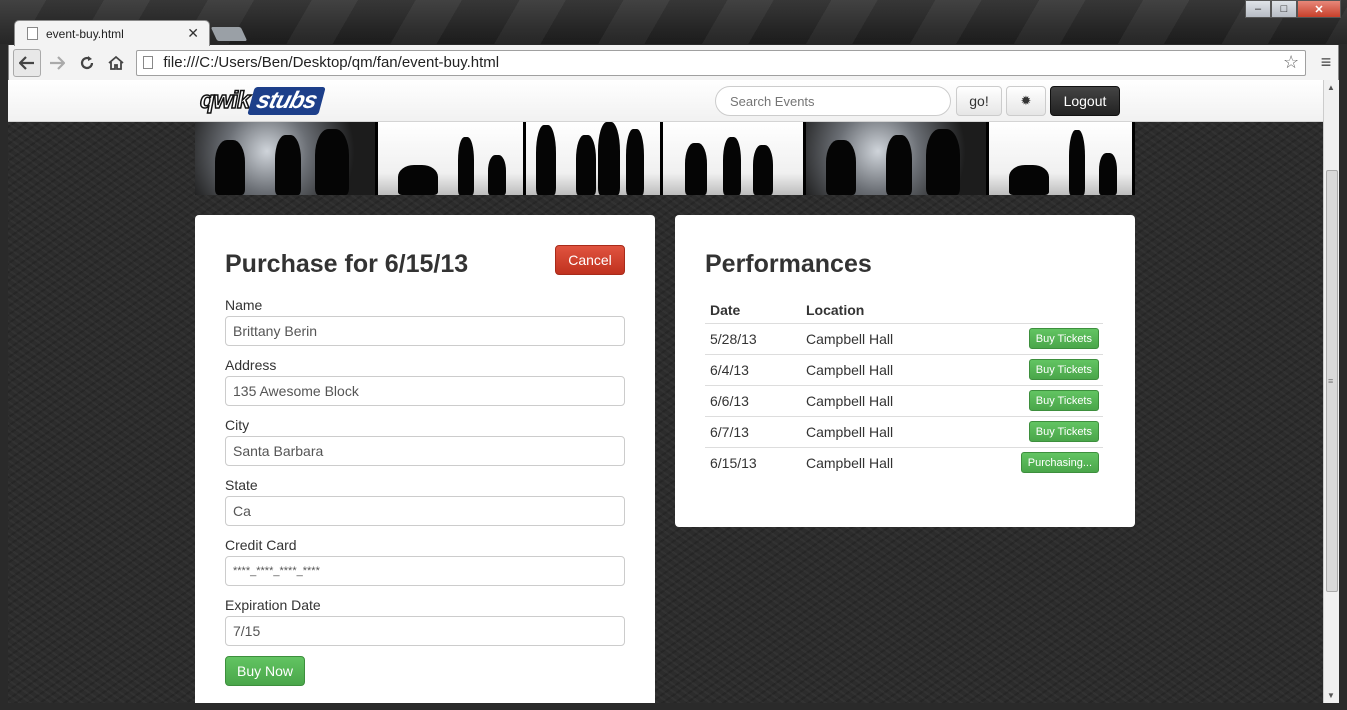 The image size is (1347, 710). Describe the element at coordinates (148, 62) in the screenshot. I see `page-icon` at that location.